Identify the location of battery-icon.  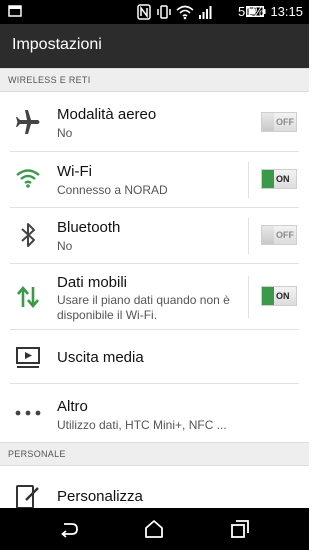
(256, 11).